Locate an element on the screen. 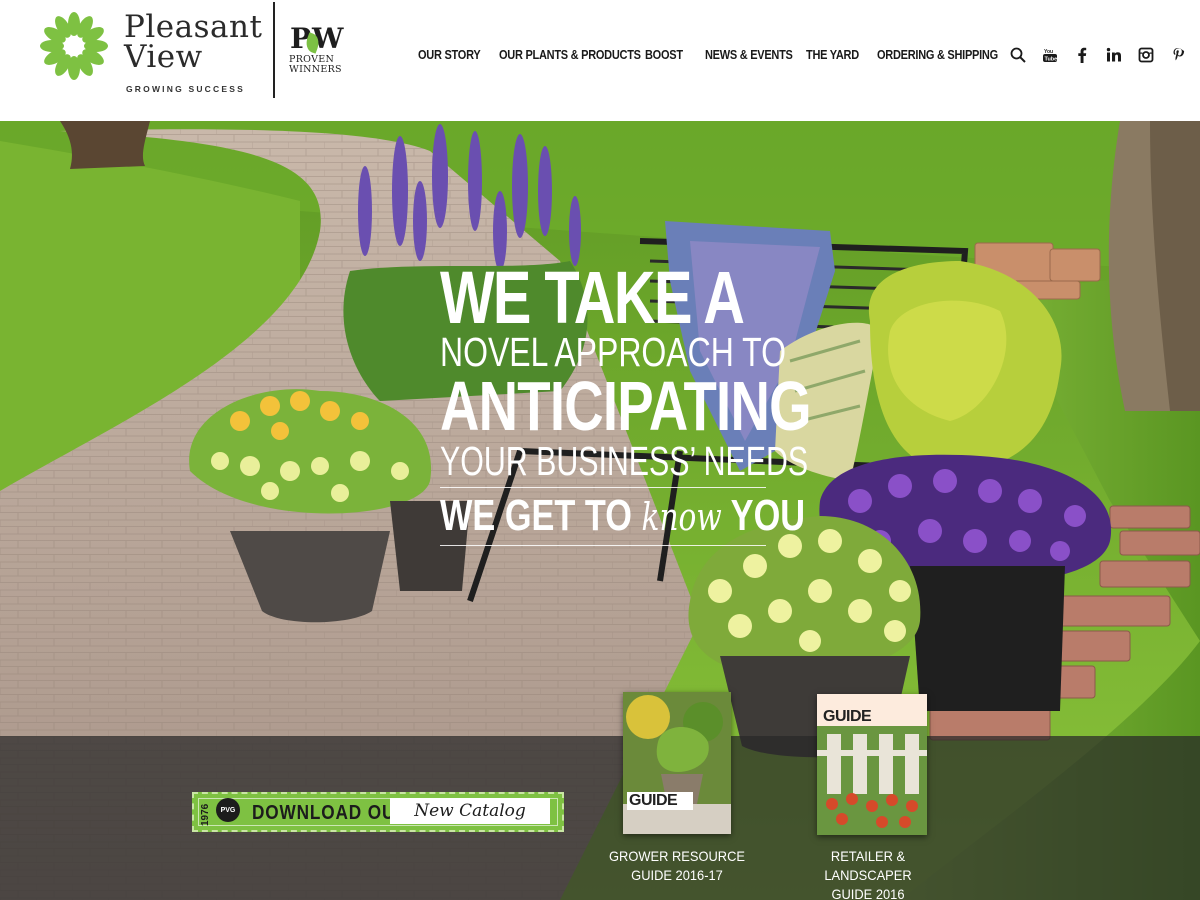 The height and width of the screenshot is (900, 1200). brand-name: Pleasant View is located at coordinates (193, 42).